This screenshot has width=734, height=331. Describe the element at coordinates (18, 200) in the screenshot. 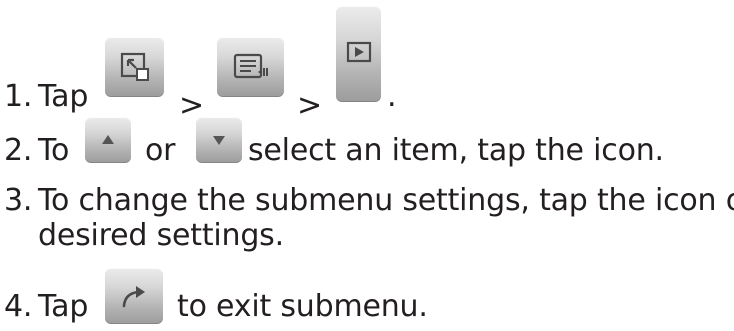

I see `step-3-number: 3.` at that location.